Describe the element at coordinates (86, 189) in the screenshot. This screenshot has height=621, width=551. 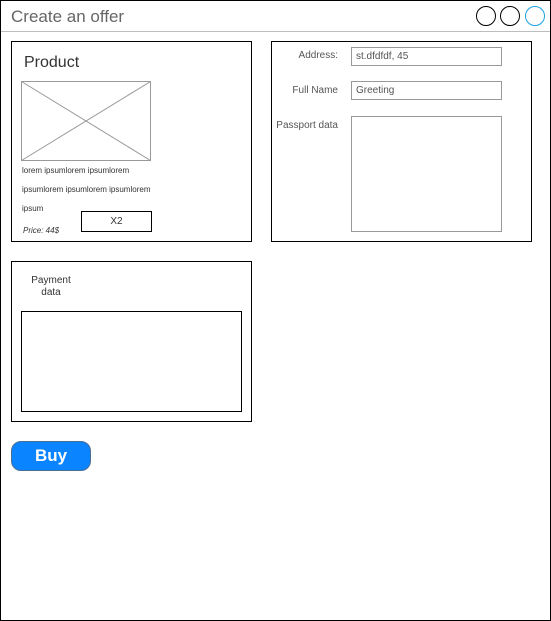
I see `product-description-line-2: ipsumlorem ipsumlorem ipsumlorem` at that location.